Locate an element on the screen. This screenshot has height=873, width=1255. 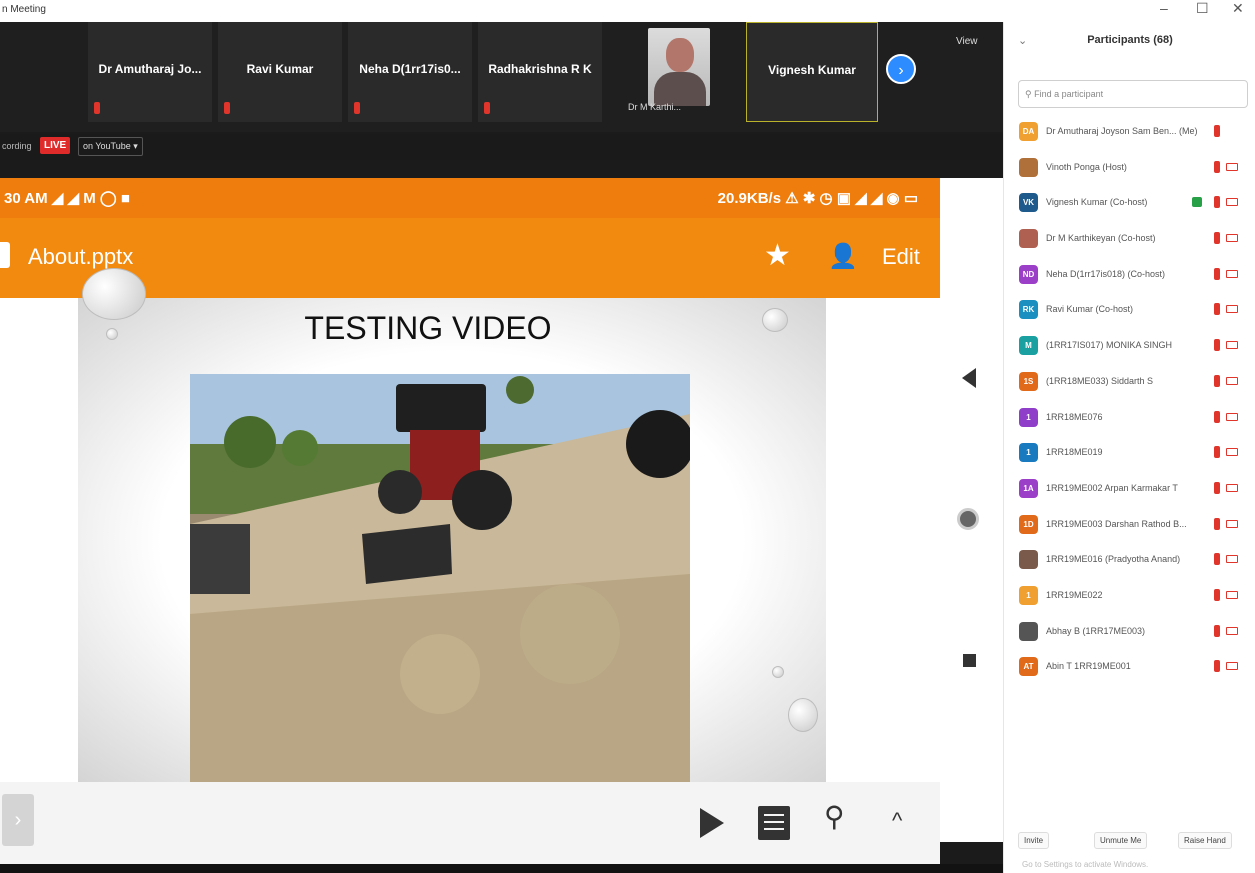
previous-slide-button: › is located at coordinates (18, 820).